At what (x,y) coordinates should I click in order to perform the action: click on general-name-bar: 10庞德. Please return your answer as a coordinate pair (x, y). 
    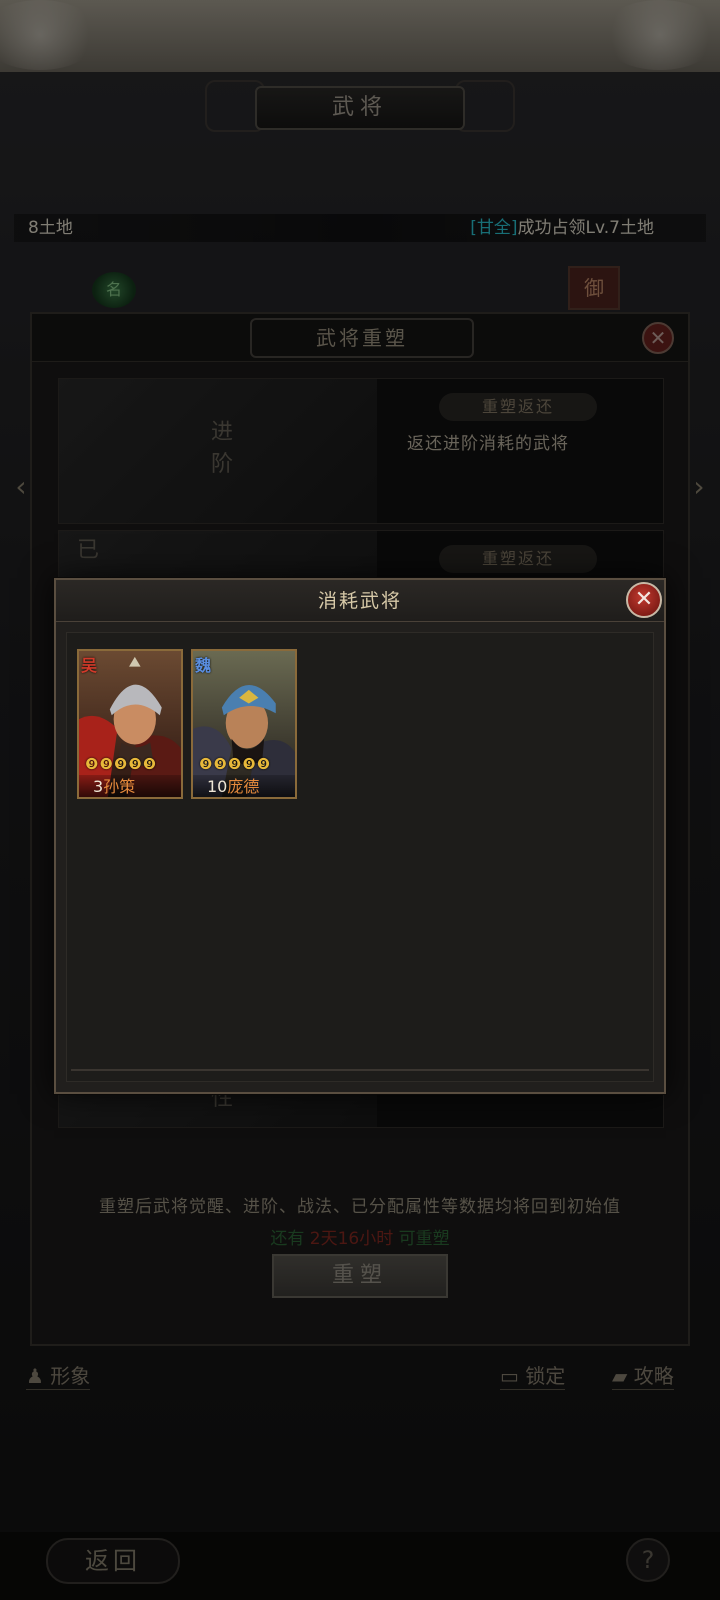
    Looking at the image, I should click on (244, 786).